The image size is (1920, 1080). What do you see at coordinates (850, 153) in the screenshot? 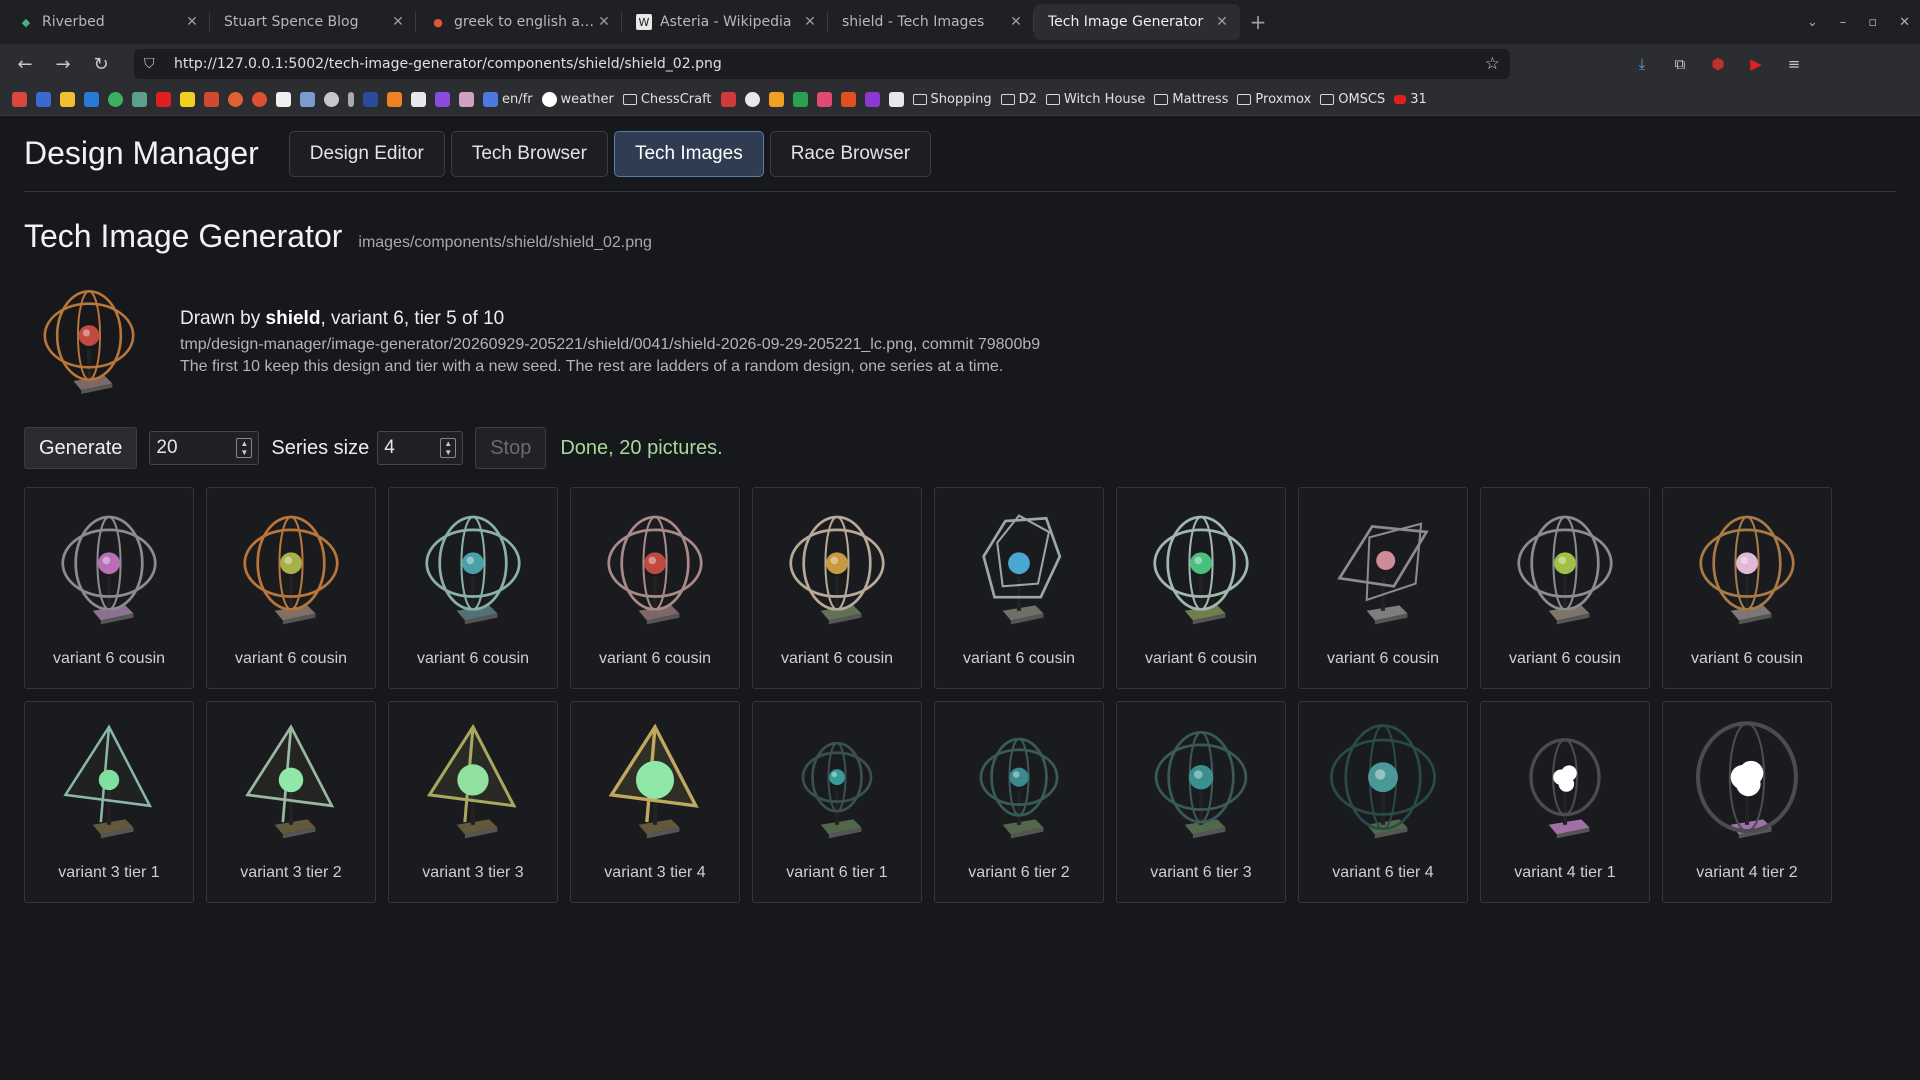
I see `nav-tab-race-browser: Race Browser` at bounding box center [850, 153].